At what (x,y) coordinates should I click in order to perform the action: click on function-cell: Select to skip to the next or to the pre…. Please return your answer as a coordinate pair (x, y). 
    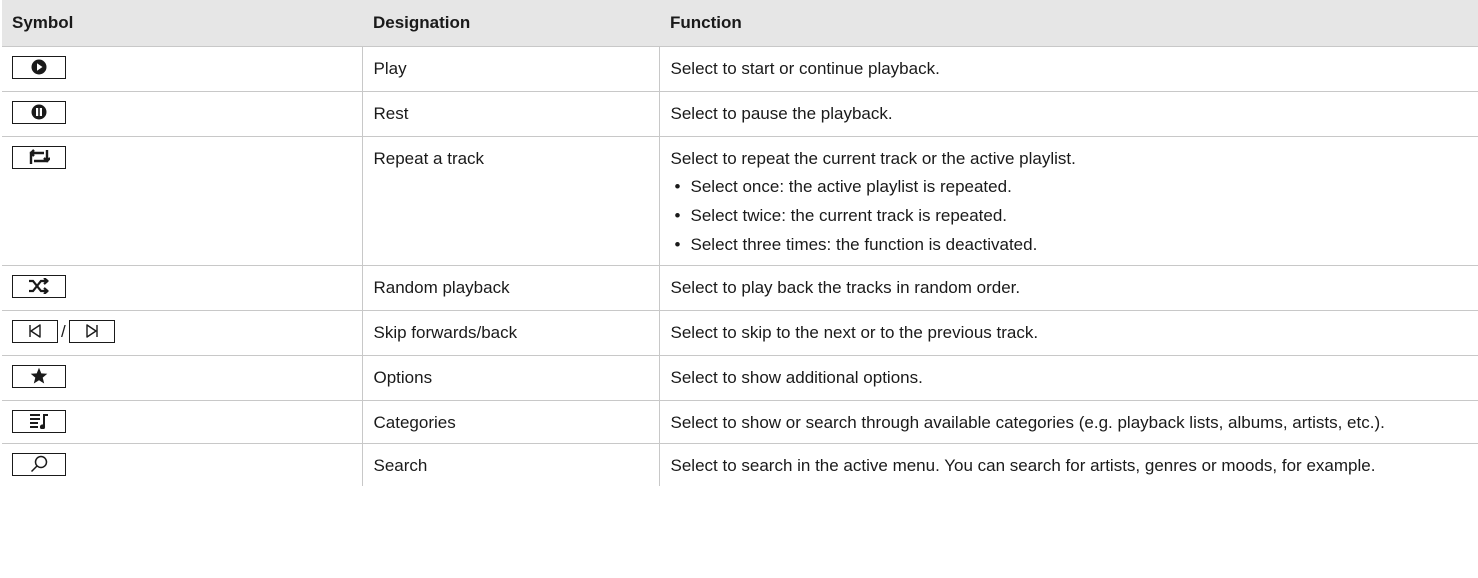
    Looking at the image, I should click on (1068, 332).